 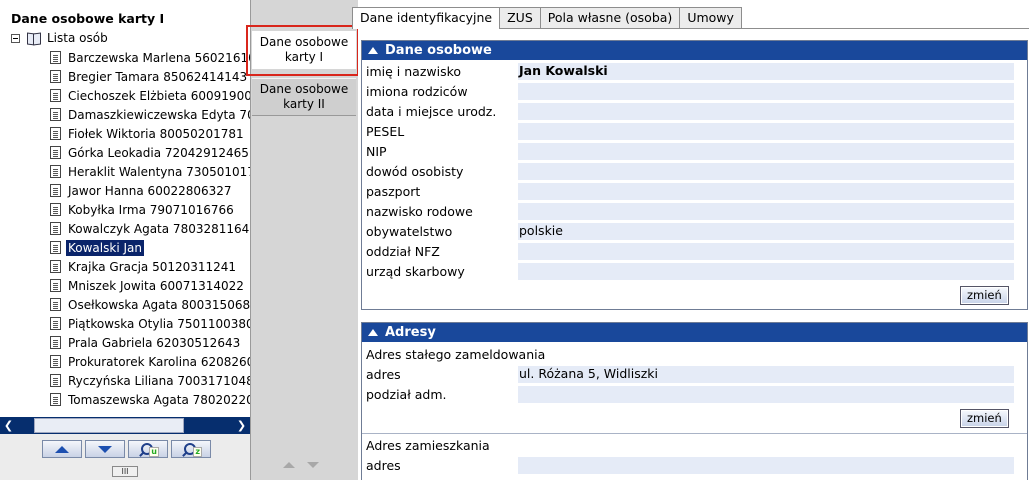 I want to click on tree-item-label: Mniszek Jowita 60071314022, so click(x=156, y=285).